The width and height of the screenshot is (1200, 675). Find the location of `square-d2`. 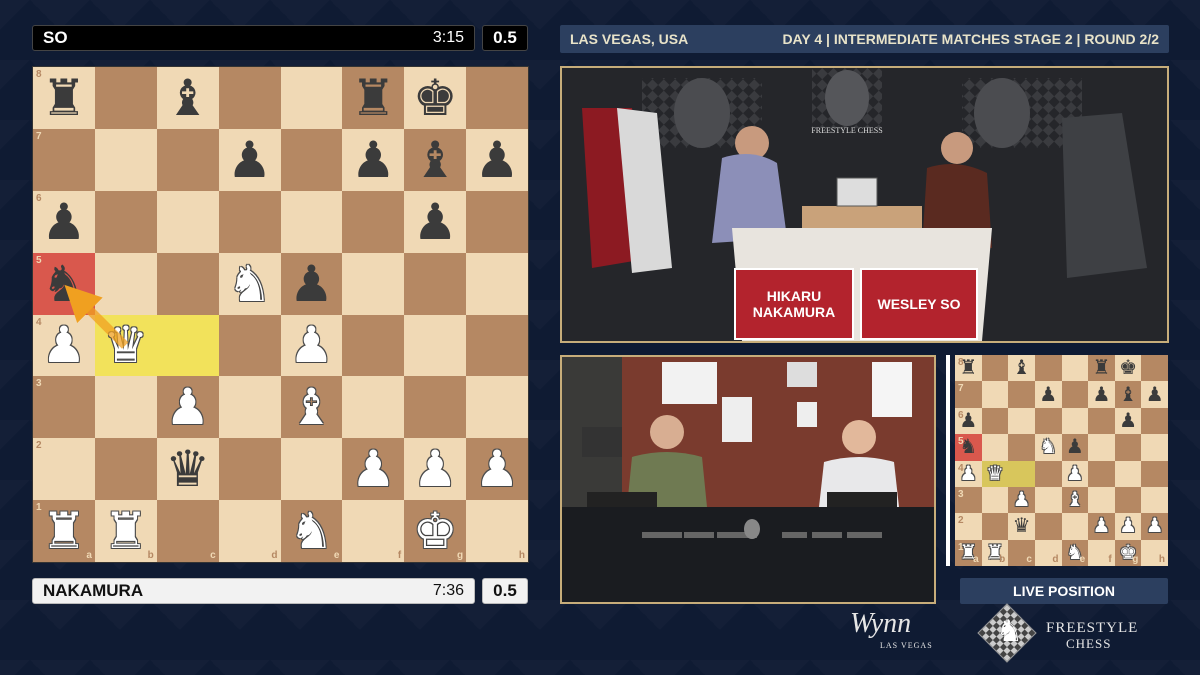

square-d2 is located at coordinates (249, 469).